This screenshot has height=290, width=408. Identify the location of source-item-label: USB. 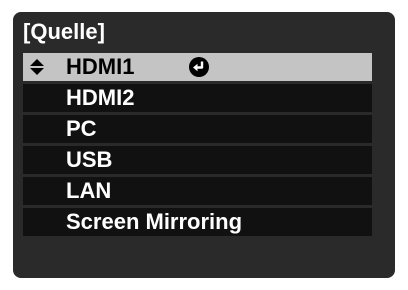
(89, 159).